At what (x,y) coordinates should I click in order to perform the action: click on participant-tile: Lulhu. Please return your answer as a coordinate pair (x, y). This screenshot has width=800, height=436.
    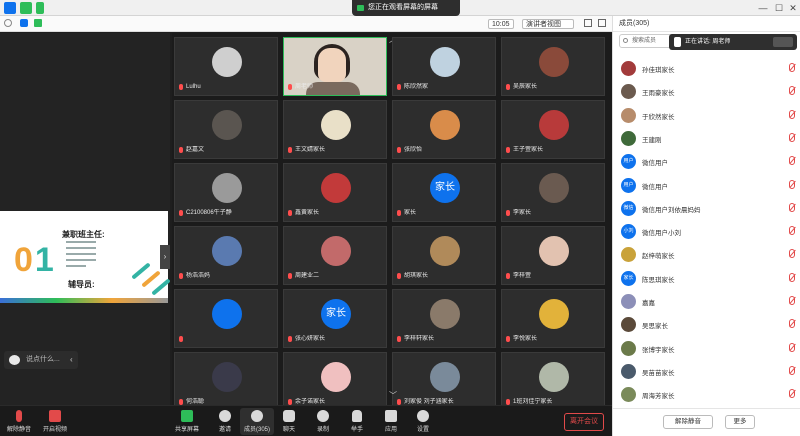
    Looking at the image, I should click on (226, 66).